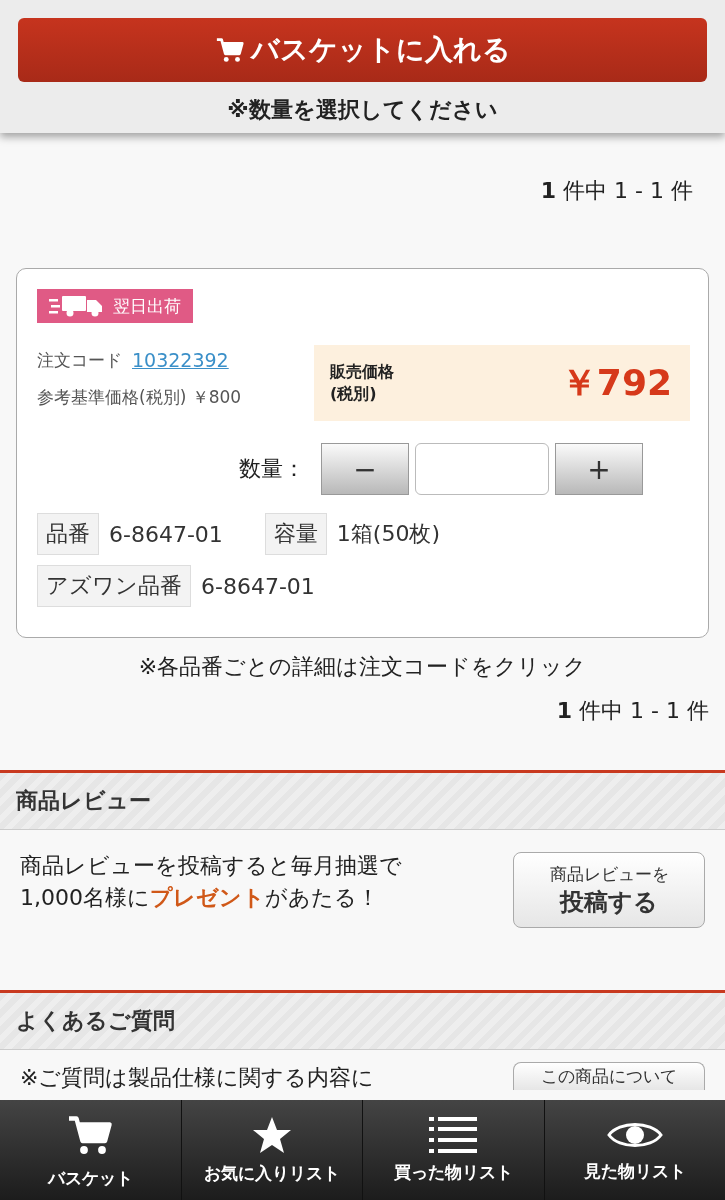 The image size is (725, 1200). Describe the element at coordinates (362, 50) in the screenshot. I see `add-to-basket-button: バスケットに入れる` at that location.